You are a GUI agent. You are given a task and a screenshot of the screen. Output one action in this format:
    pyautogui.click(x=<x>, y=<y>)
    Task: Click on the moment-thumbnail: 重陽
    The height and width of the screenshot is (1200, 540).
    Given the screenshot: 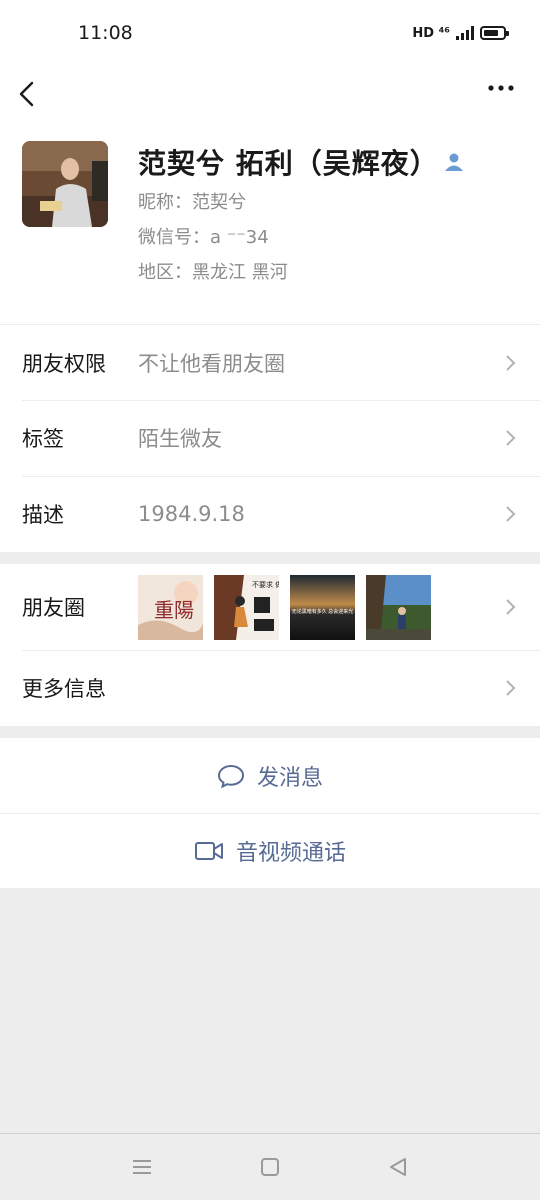 What is the action you would take?
    pyautogui.click(x=170, y=607)
    